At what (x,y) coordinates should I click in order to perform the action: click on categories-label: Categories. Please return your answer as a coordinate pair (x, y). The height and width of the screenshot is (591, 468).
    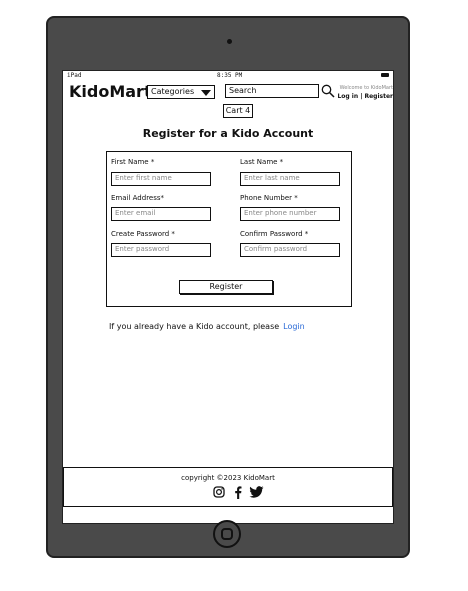
    Looking at the image, I should click on (173, 91).